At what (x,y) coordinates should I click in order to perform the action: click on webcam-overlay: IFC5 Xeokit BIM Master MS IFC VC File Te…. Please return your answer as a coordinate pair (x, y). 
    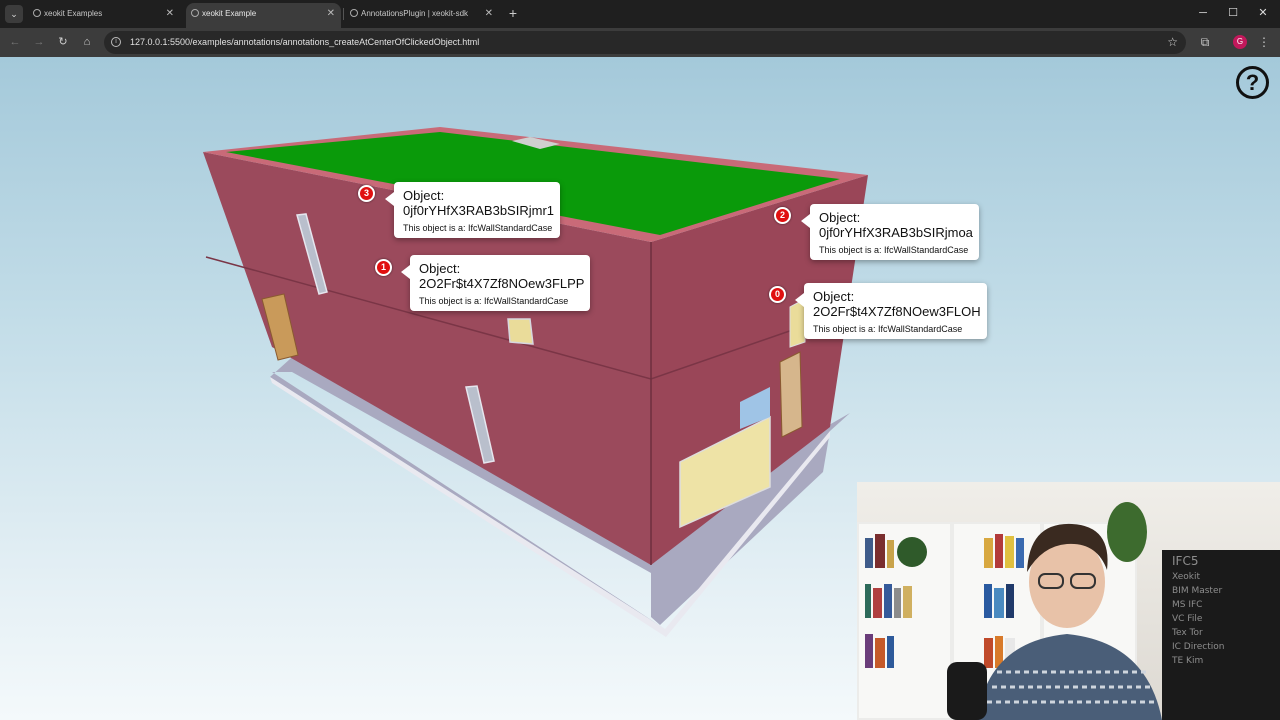
    Looking at the image, I should click on (1068, 601).